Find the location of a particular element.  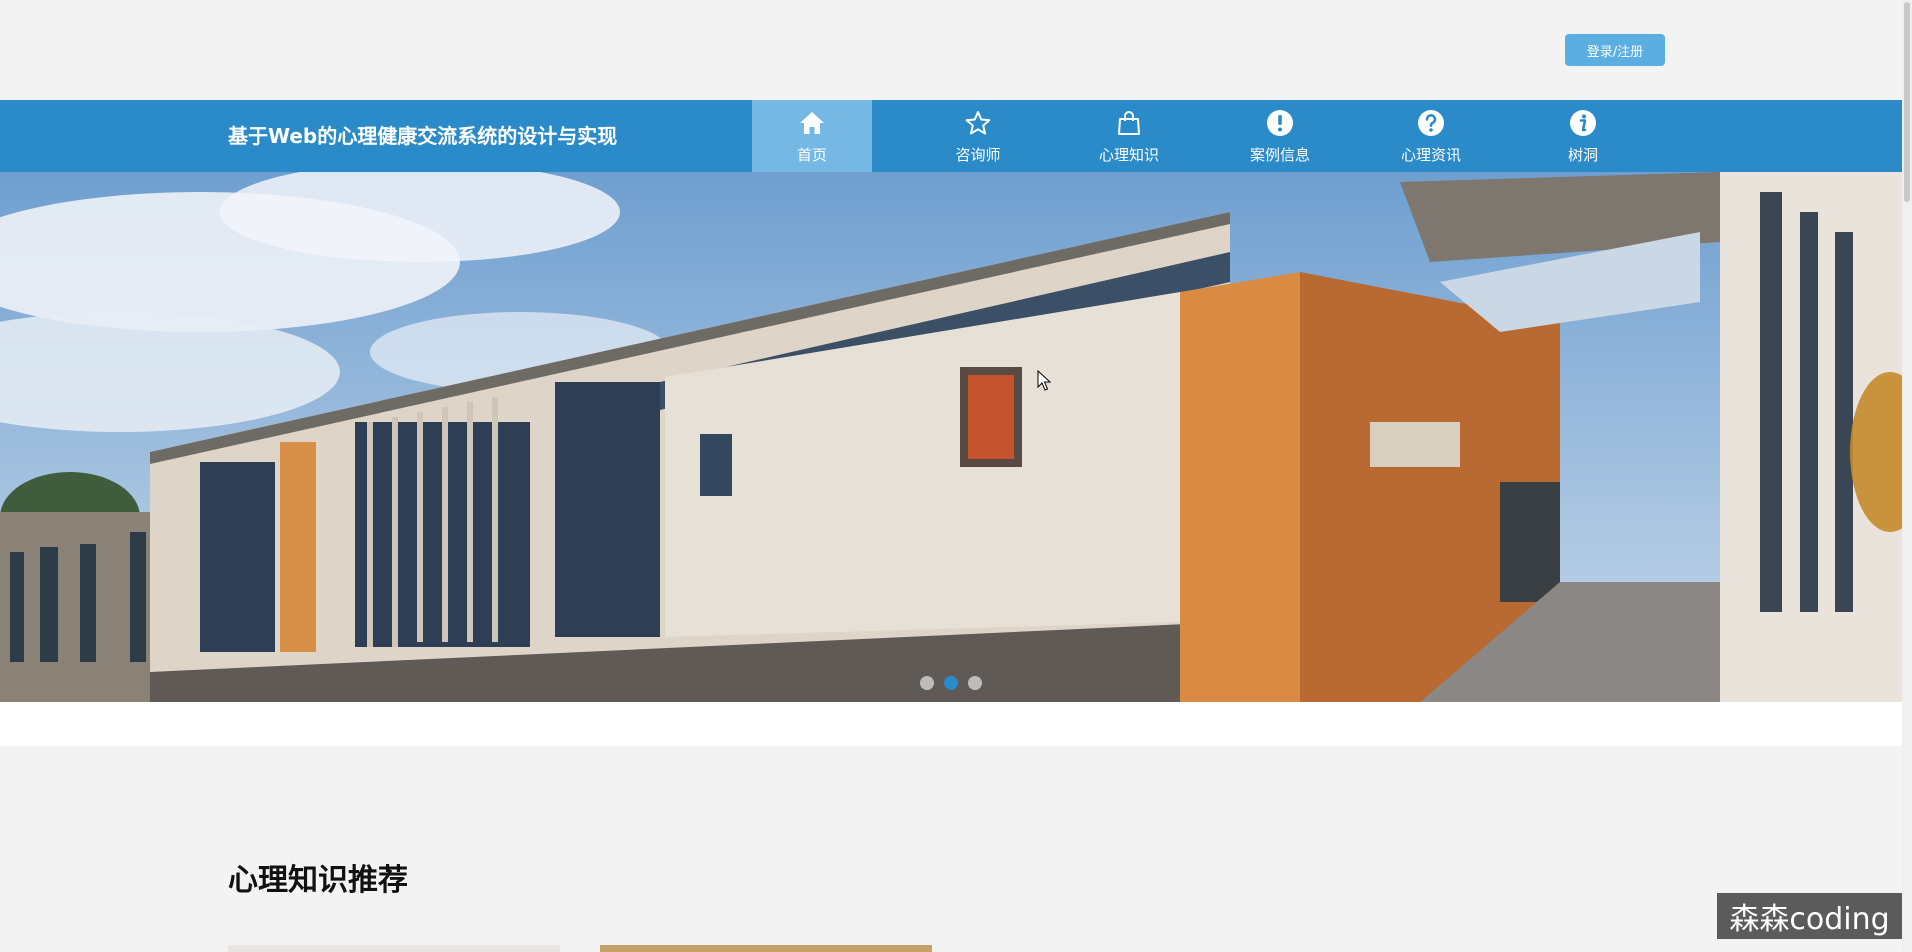

question-icon is located at coordinates (1431, 123).